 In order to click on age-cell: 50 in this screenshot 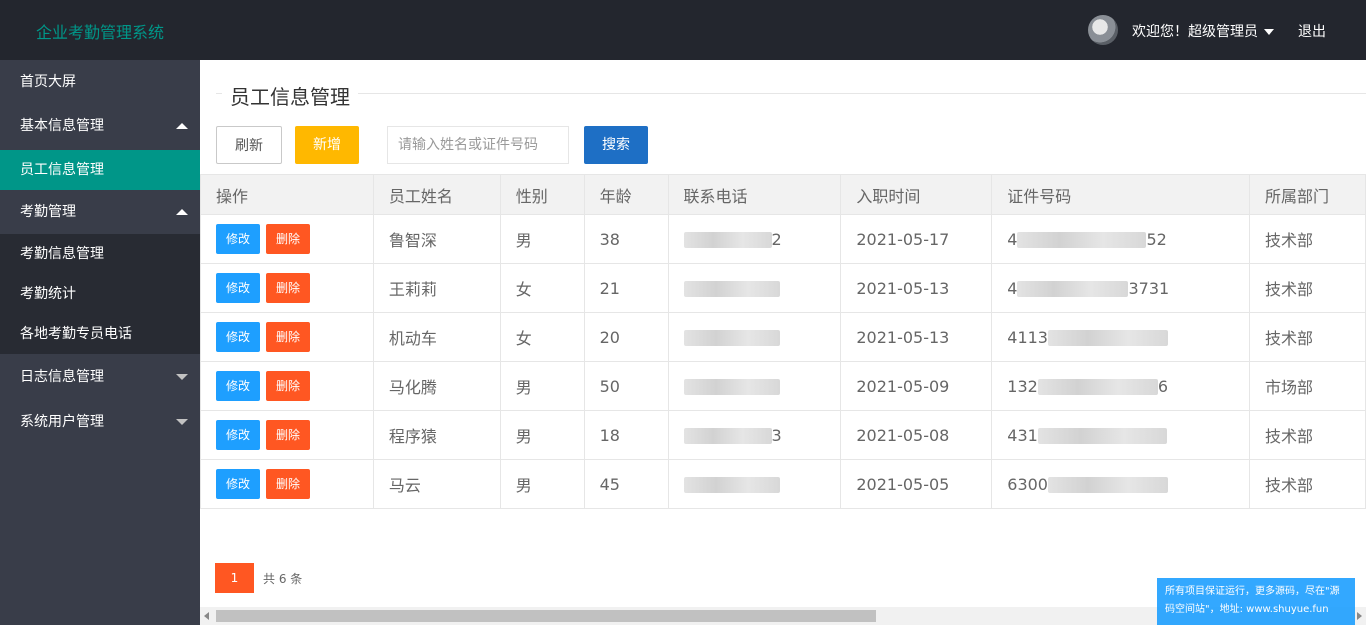, I will do `click(626, 386)`.